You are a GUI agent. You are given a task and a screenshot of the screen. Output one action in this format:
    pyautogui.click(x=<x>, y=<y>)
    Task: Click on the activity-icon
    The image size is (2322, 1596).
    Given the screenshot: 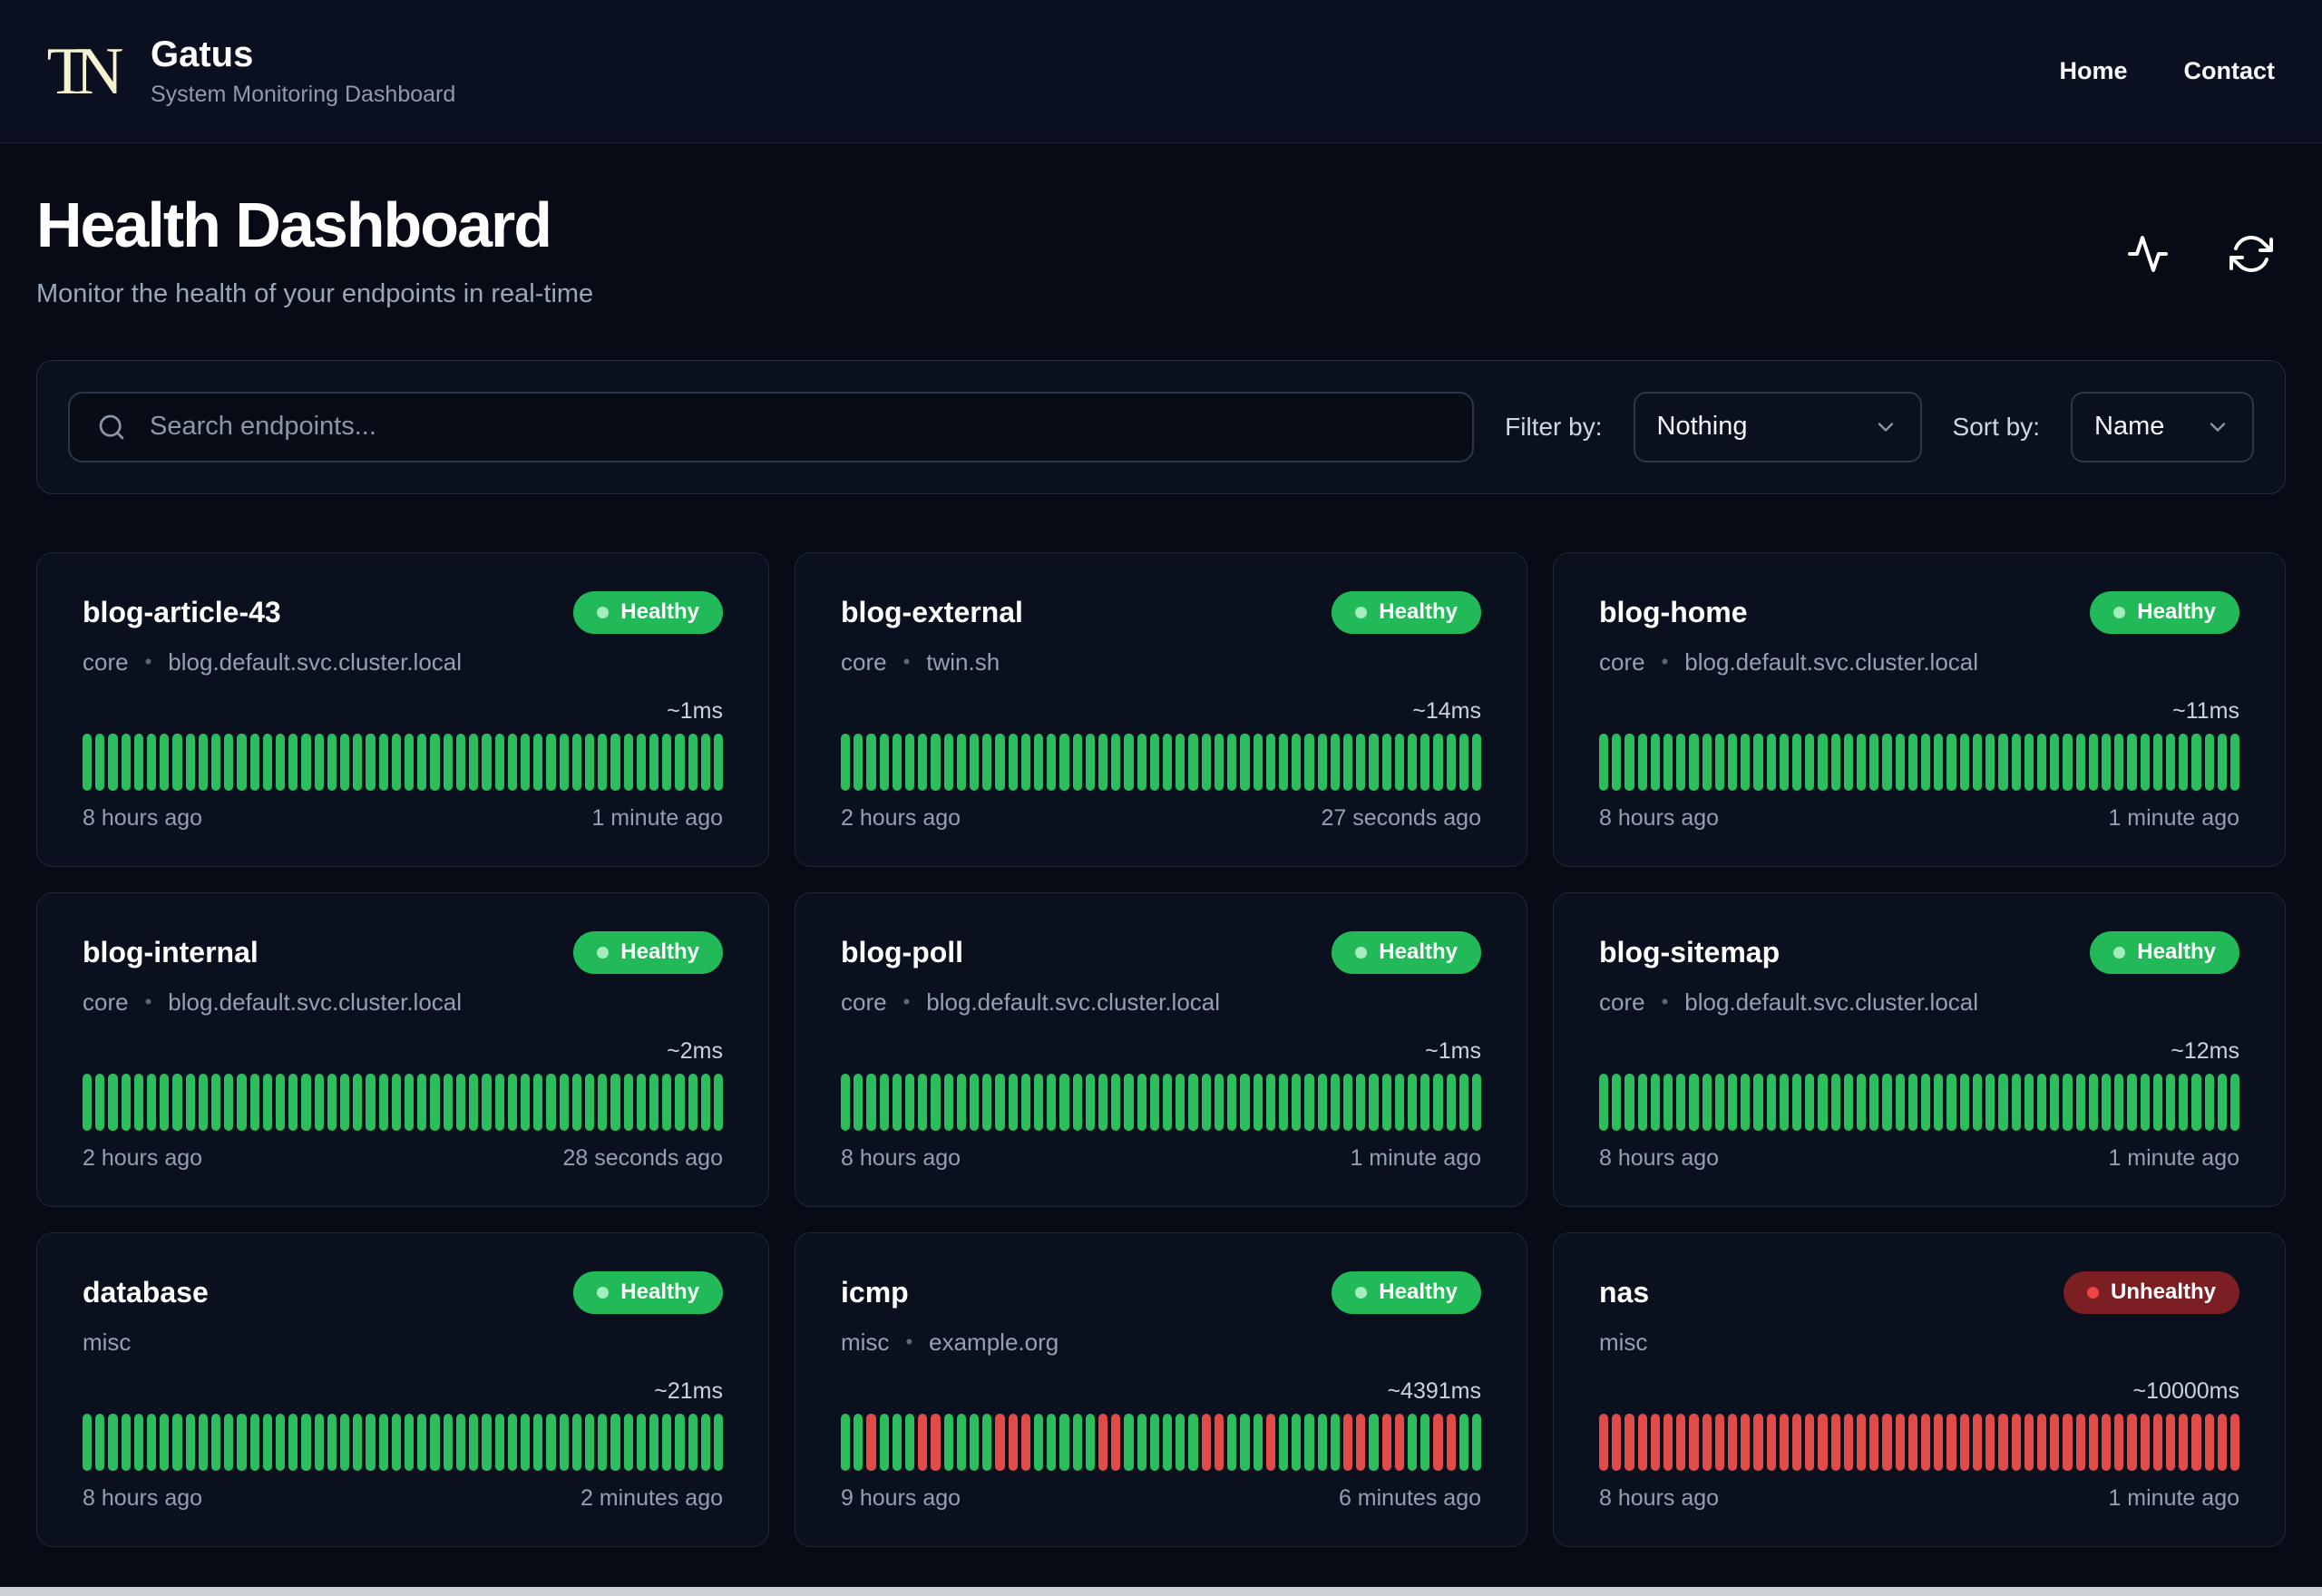 What is the action you would take?
    pyautogui.click(x=2148, y=254)
    